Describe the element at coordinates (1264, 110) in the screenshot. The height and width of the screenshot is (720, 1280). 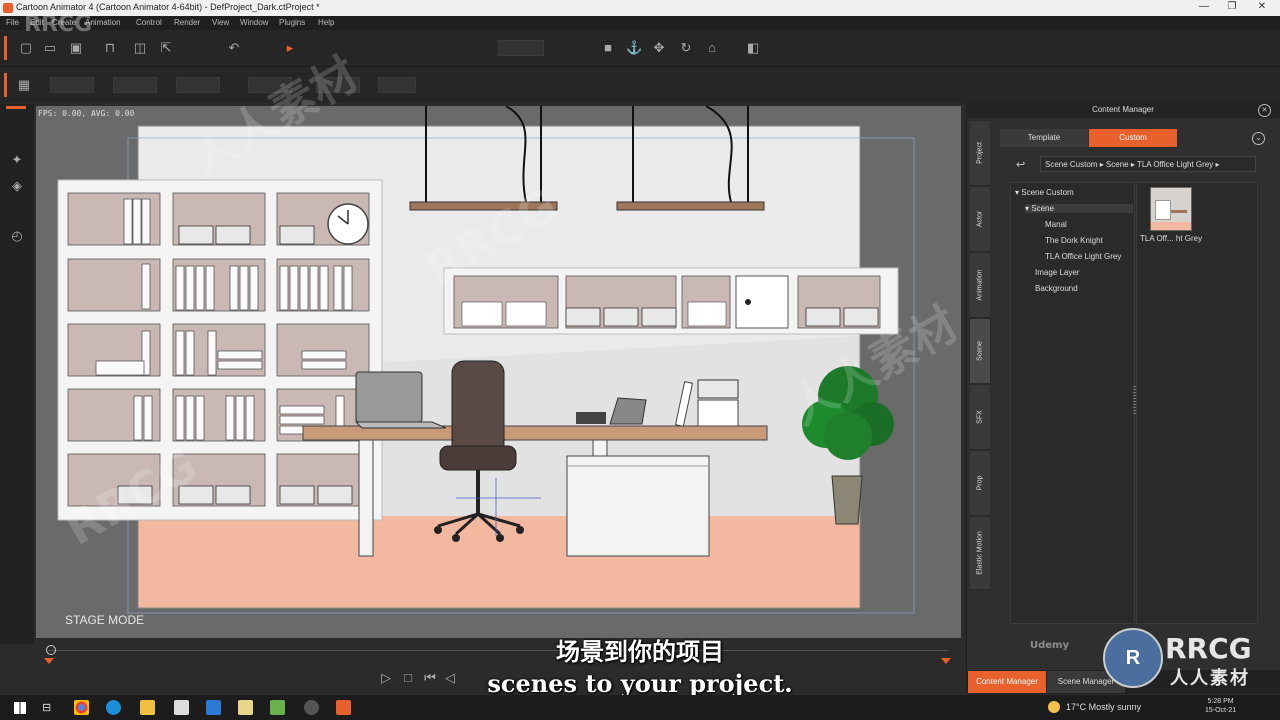
I see `panel-close-icon: ✕` at that location.